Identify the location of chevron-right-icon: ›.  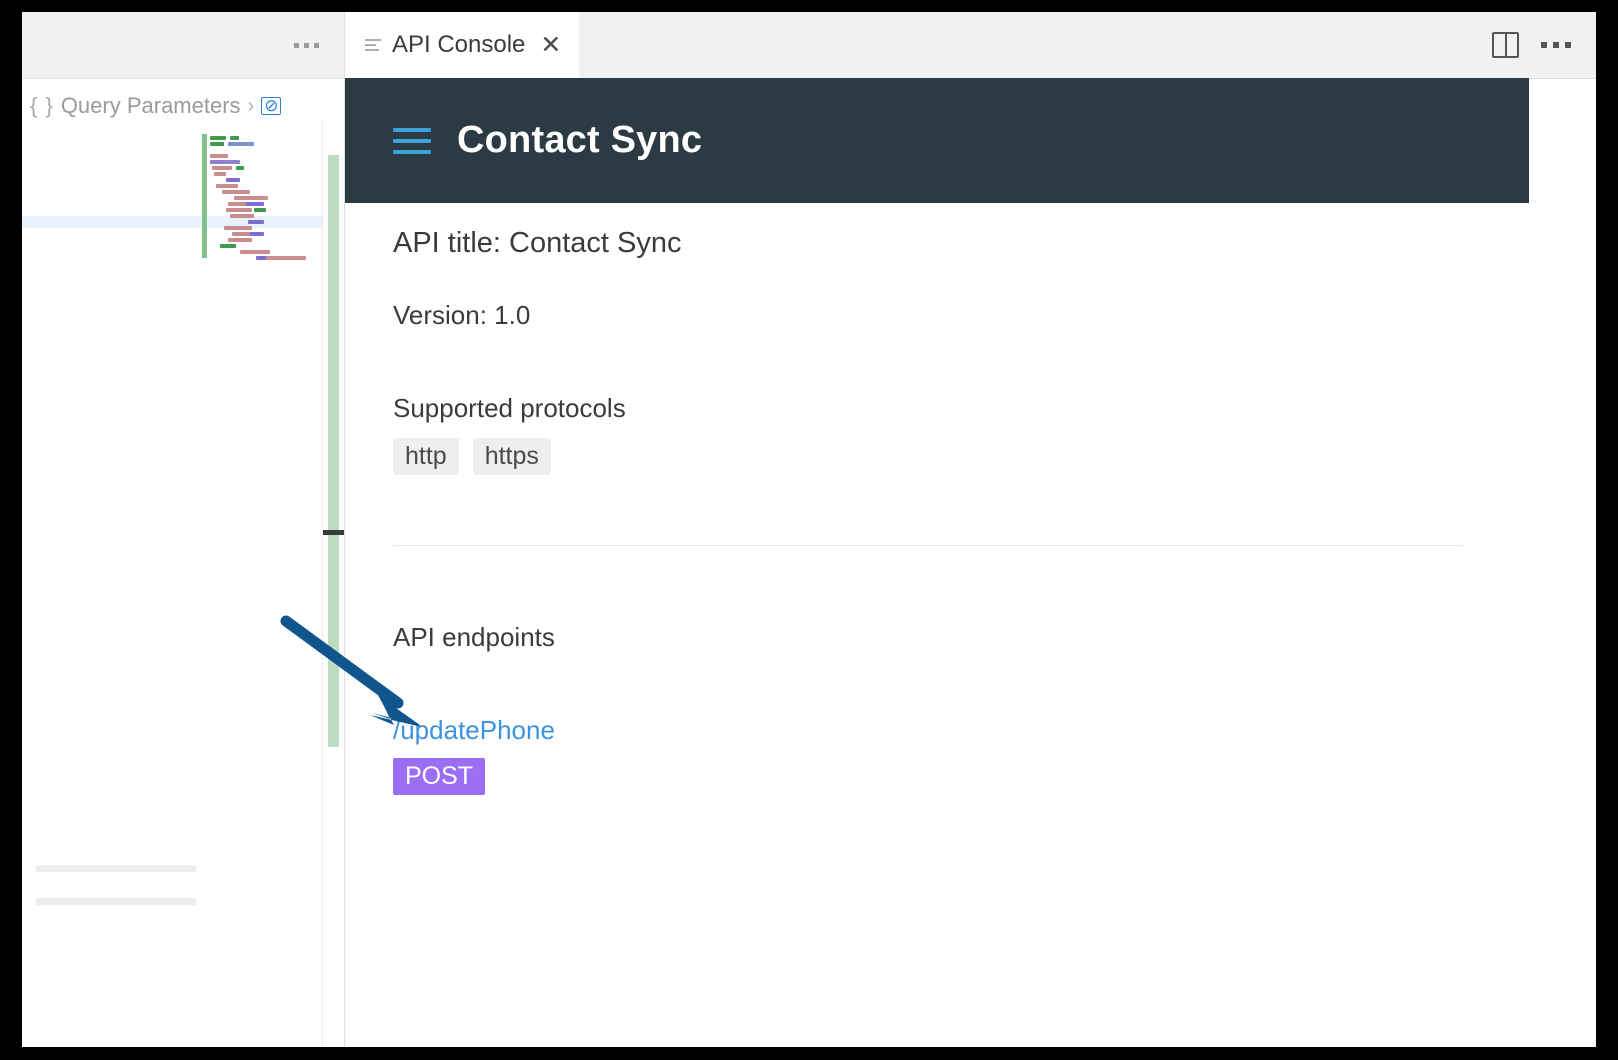
(251, 105).